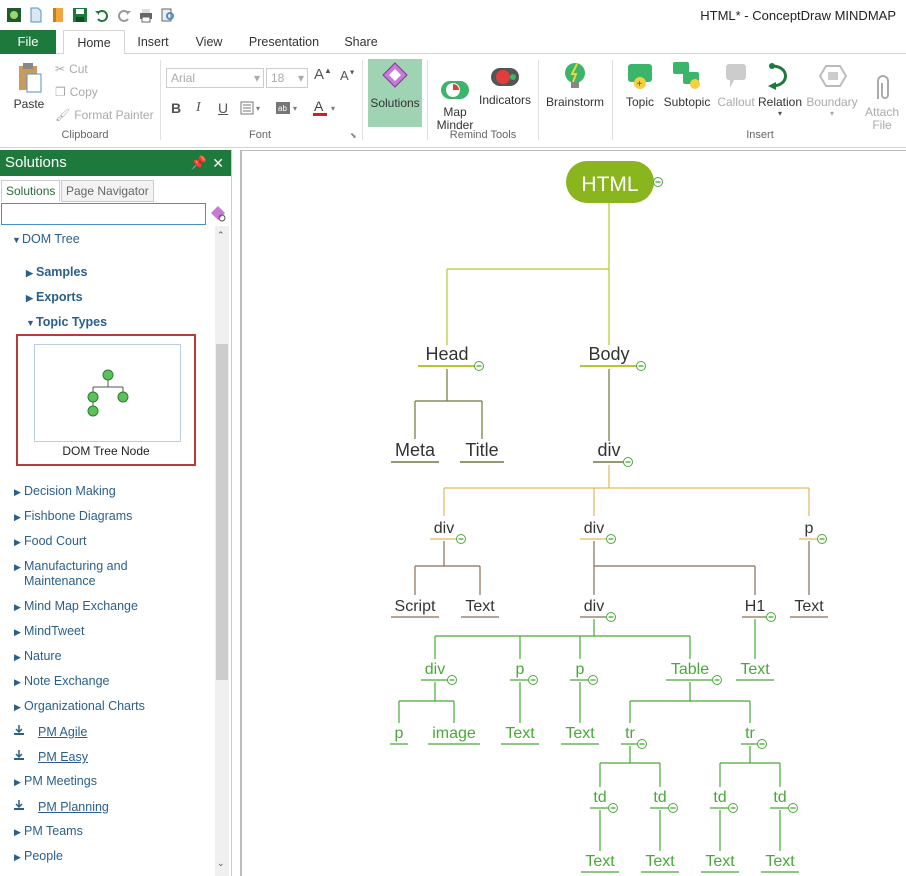 The width and height of the screenshot is (906, 876). I want to click on solution-item-fishbone-diagrams: ▶ Fishbone Diagrams, so click(73, 516).